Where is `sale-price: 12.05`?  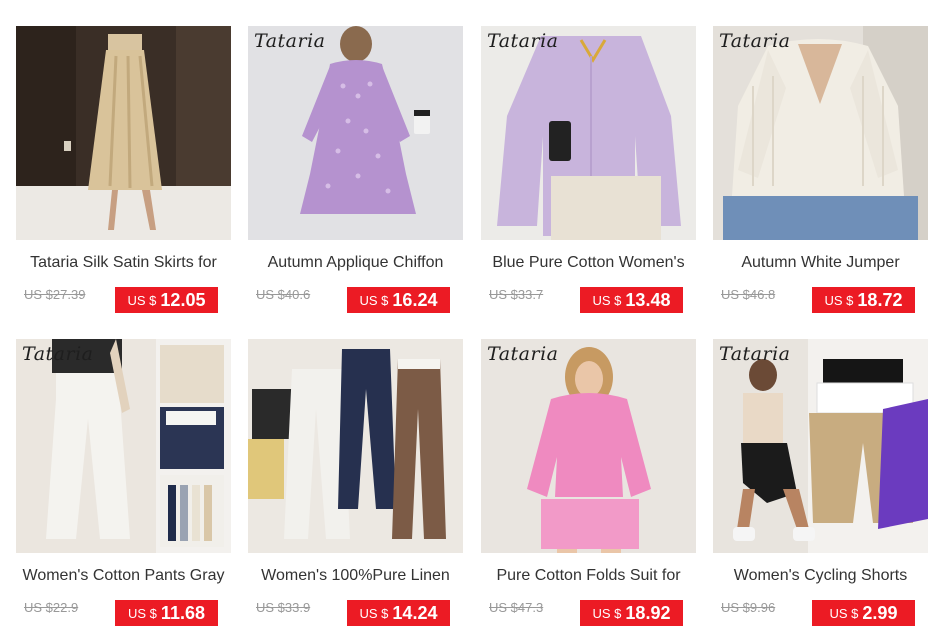
sale-price: 12.05 is located at coordinates (183, 299).